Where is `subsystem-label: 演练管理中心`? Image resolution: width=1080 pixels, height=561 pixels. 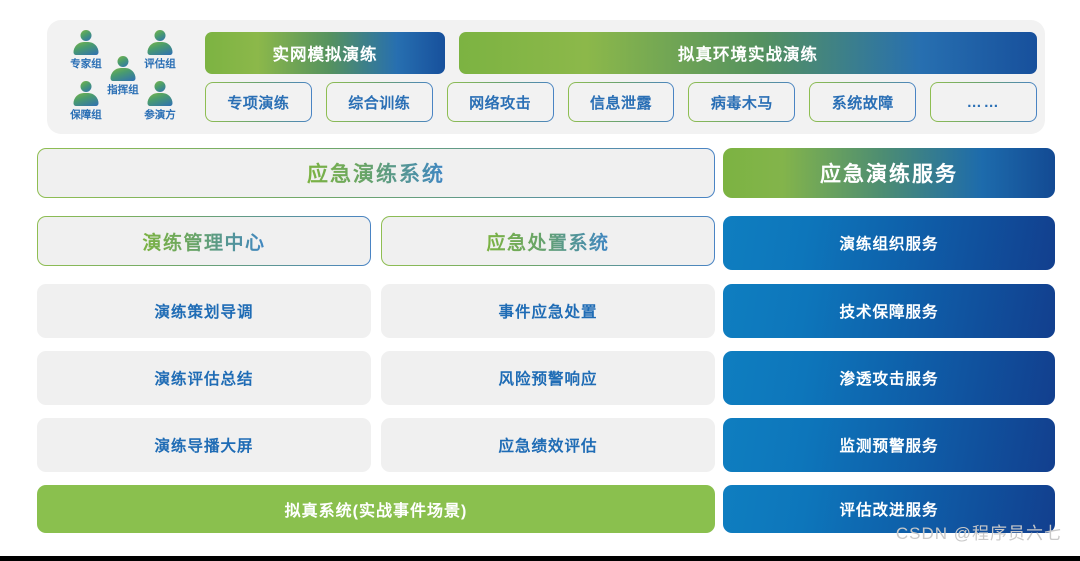 subsystem-label: 演练管理中心 is located at coordinates (203, 241).